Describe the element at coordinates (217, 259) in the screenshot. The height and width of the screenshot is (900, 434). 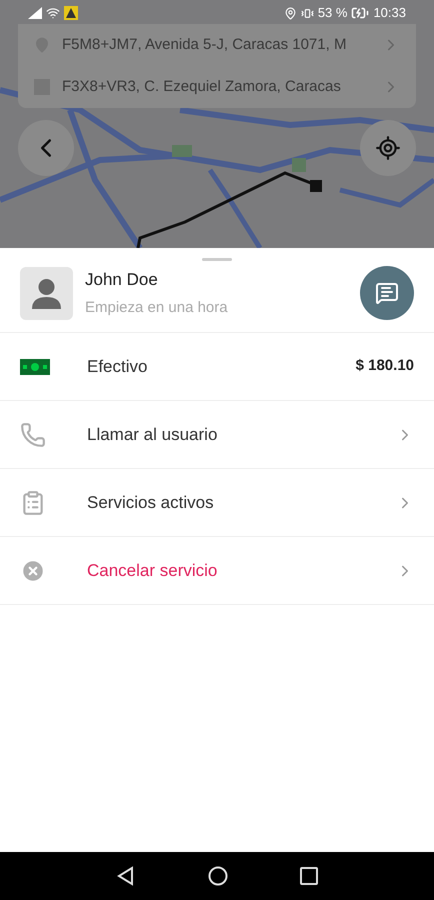
I see `drag-handle` at that location.